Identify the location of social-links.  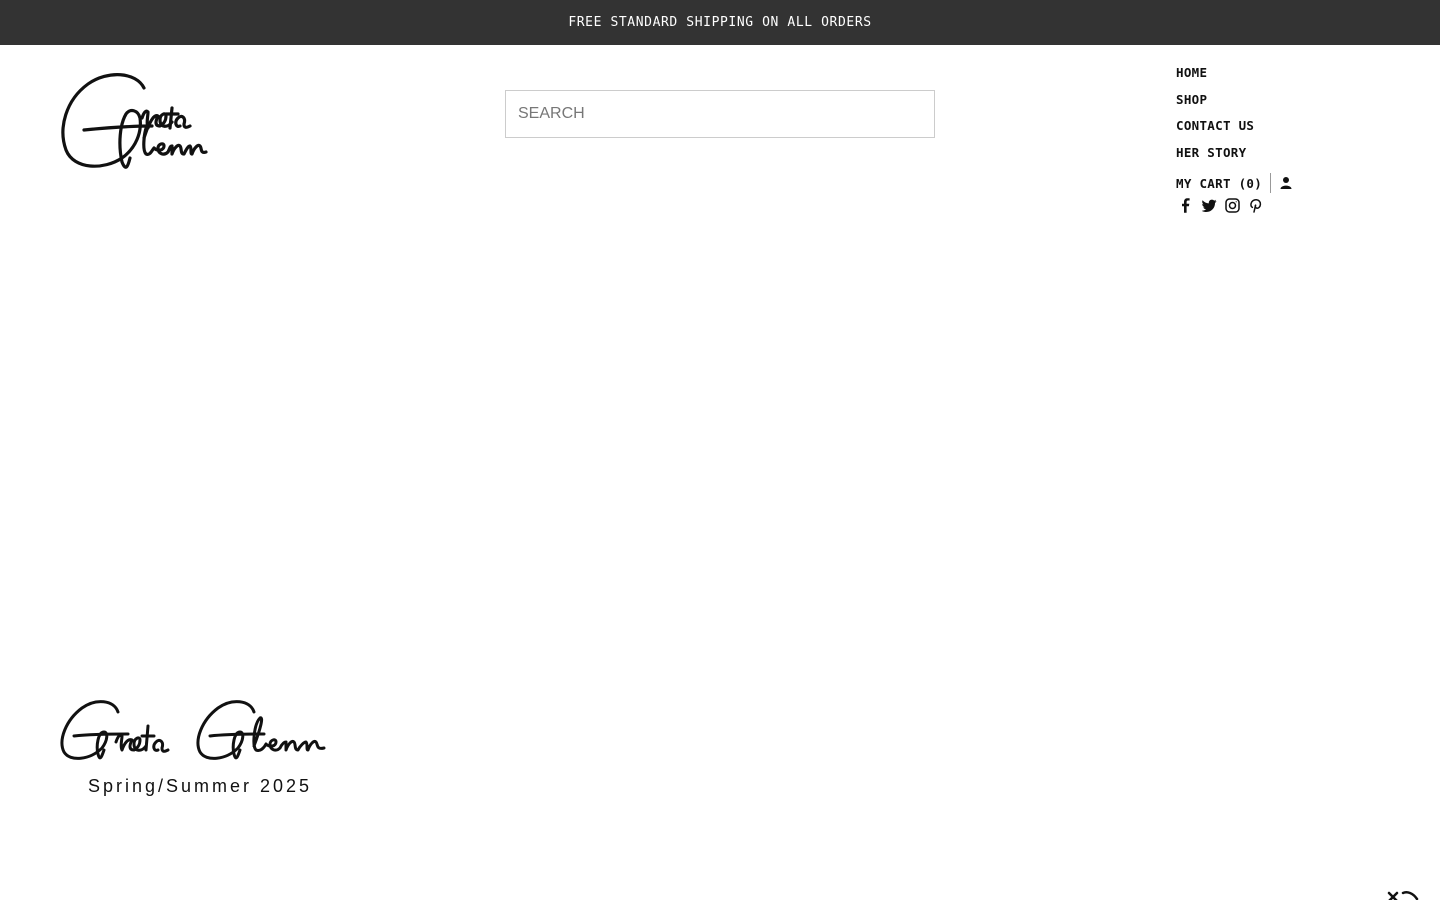
(1276, 205).